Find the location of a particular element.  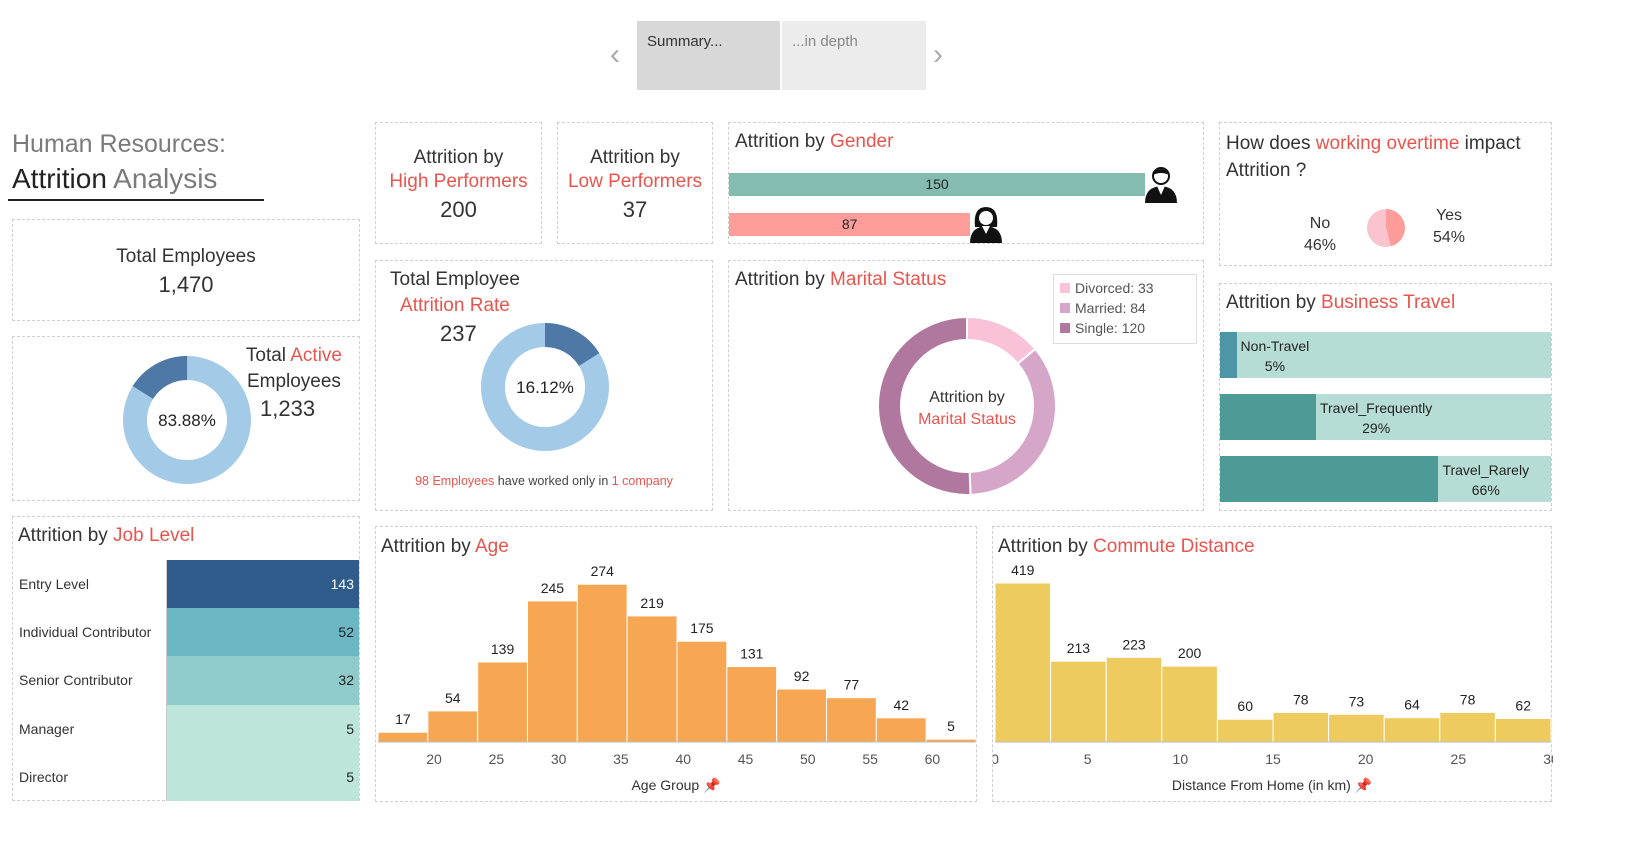

commute-histogram: 419 213 223 200 60 78 73 64 78 62 0 5 10 15 20 25 30 is located at coordinates (1273, 664).